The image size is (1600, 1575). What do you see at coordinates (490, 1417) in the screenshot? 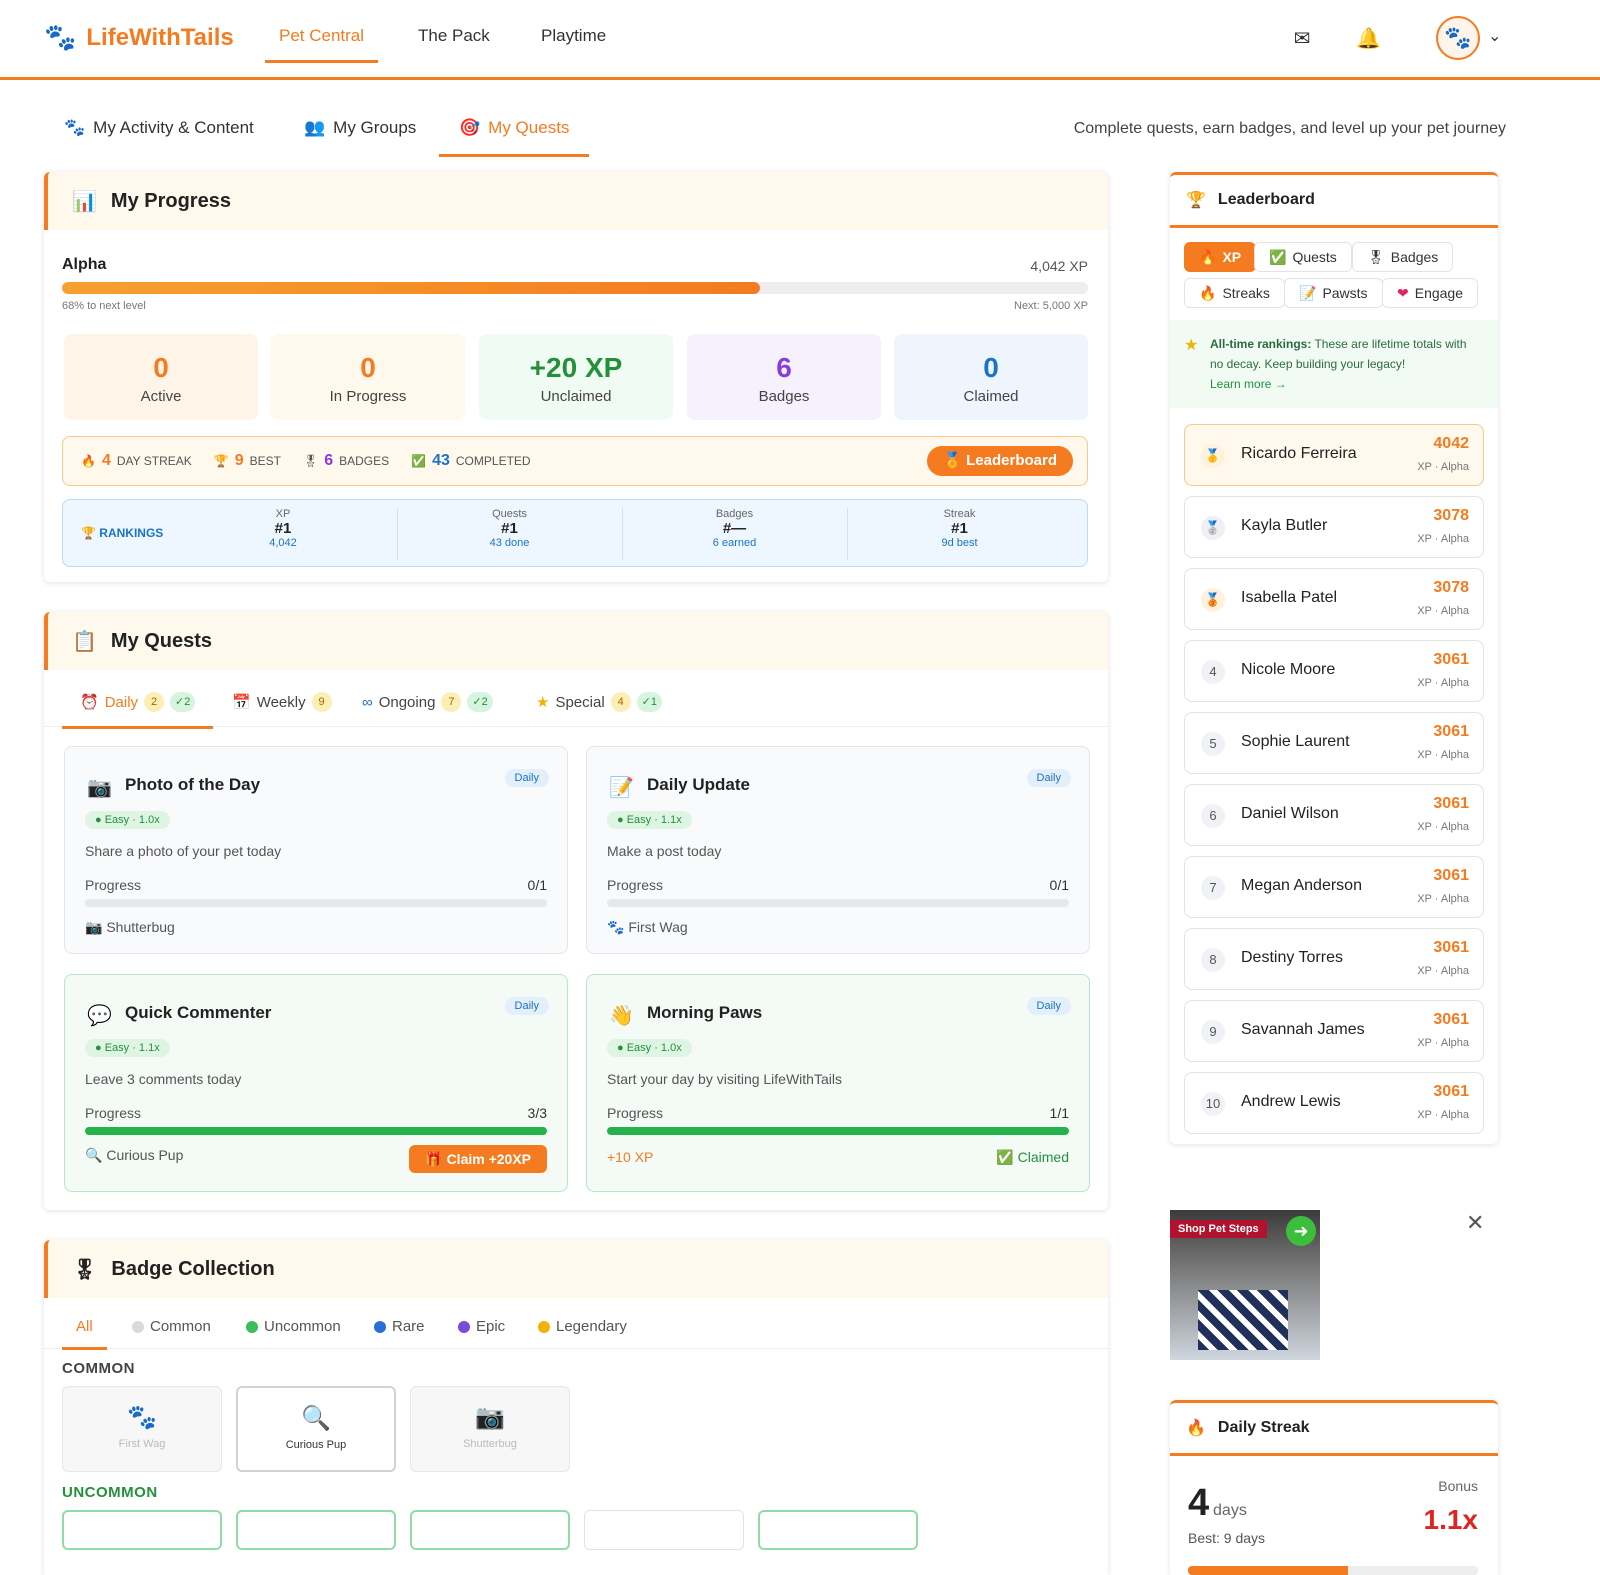
I see `camera-icon: 📷` at bounding box center [490, 1417].